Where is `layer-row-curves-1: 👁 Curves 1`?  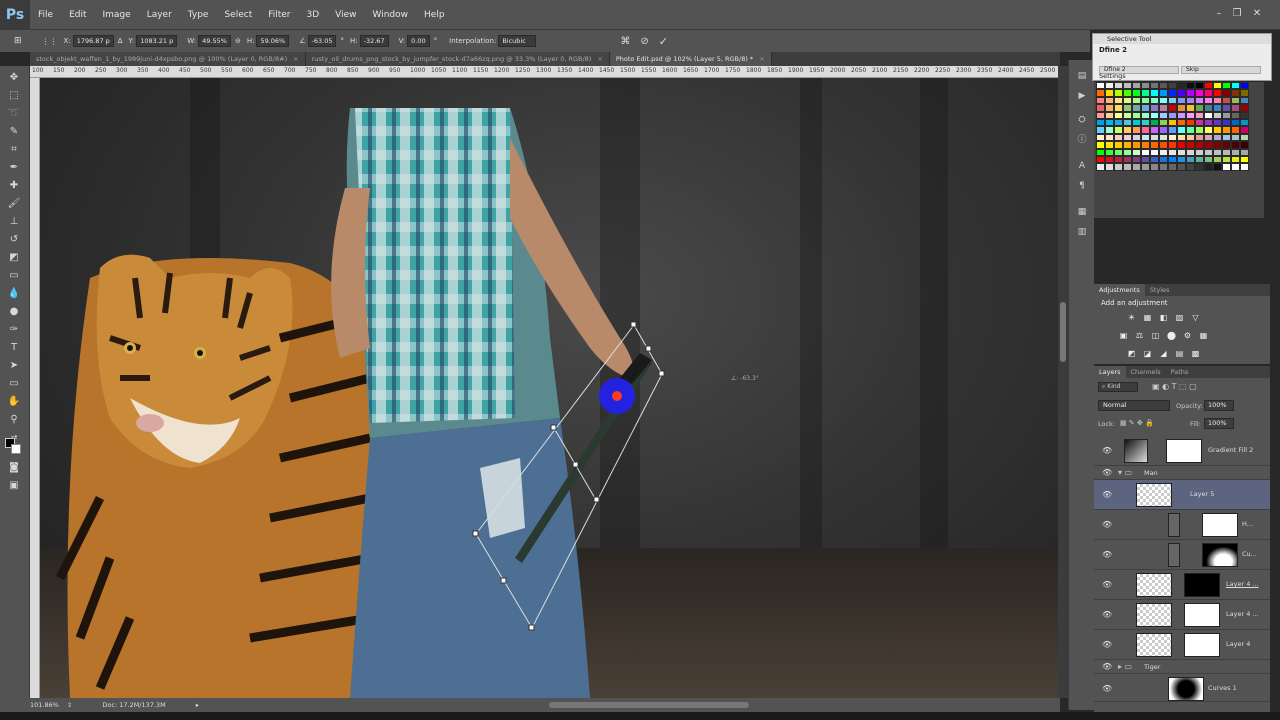 layer-row-curves-1: 👁 Curves 1 is located at coordinates (1182, 688).